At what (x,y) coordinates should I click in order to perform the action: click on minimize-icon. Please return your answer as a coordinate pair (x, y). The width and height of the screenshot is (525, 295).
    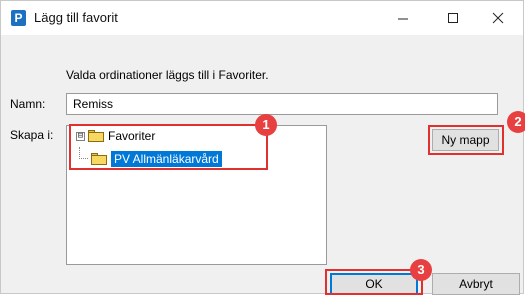
    Looking at the image, I should click on (403, 19).